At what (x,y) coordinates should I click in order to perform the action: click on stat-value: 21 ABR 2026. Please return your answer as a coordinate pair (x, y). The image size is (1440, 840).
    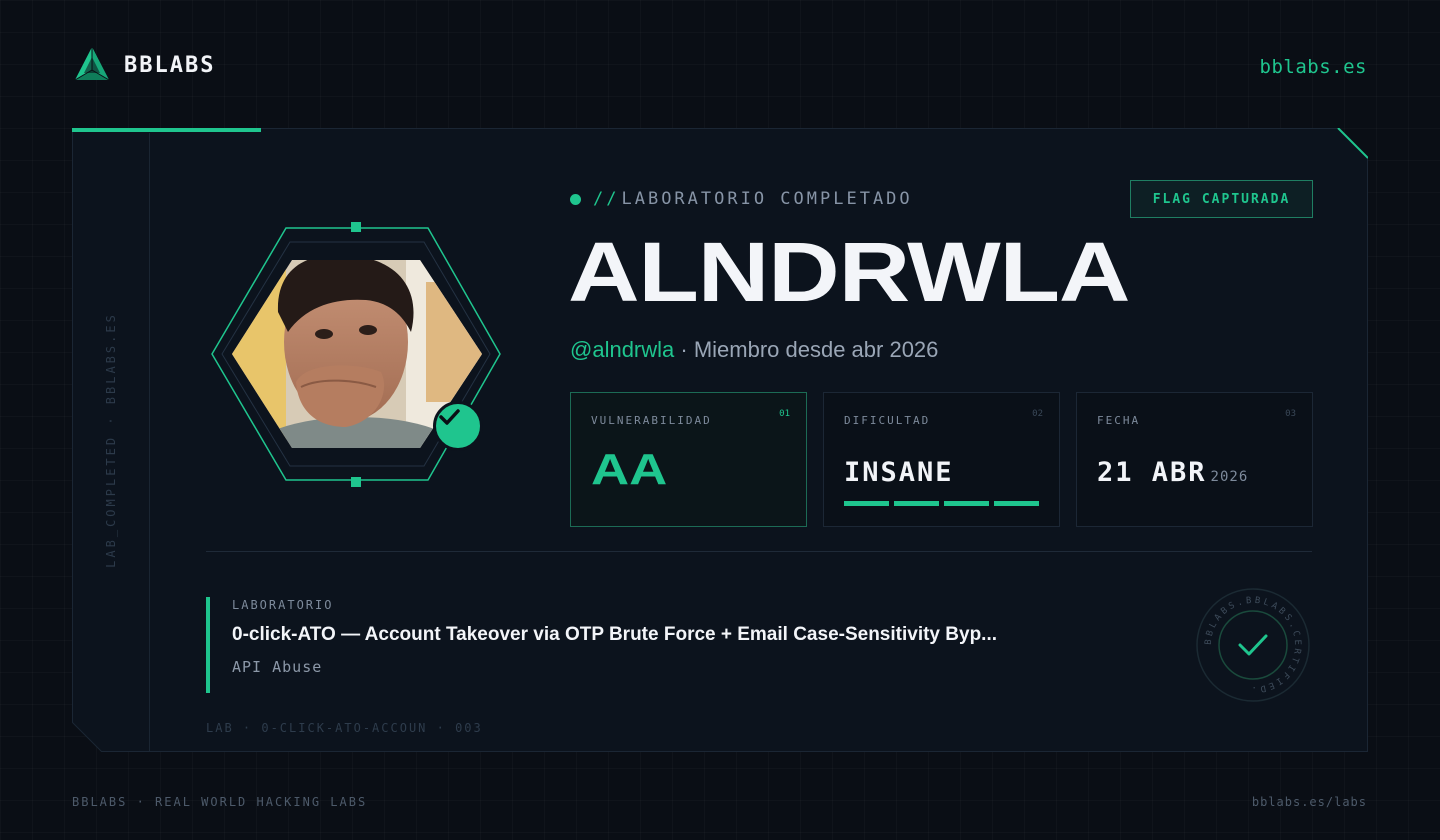
    Looking at the image, I should click on (1172, 472).